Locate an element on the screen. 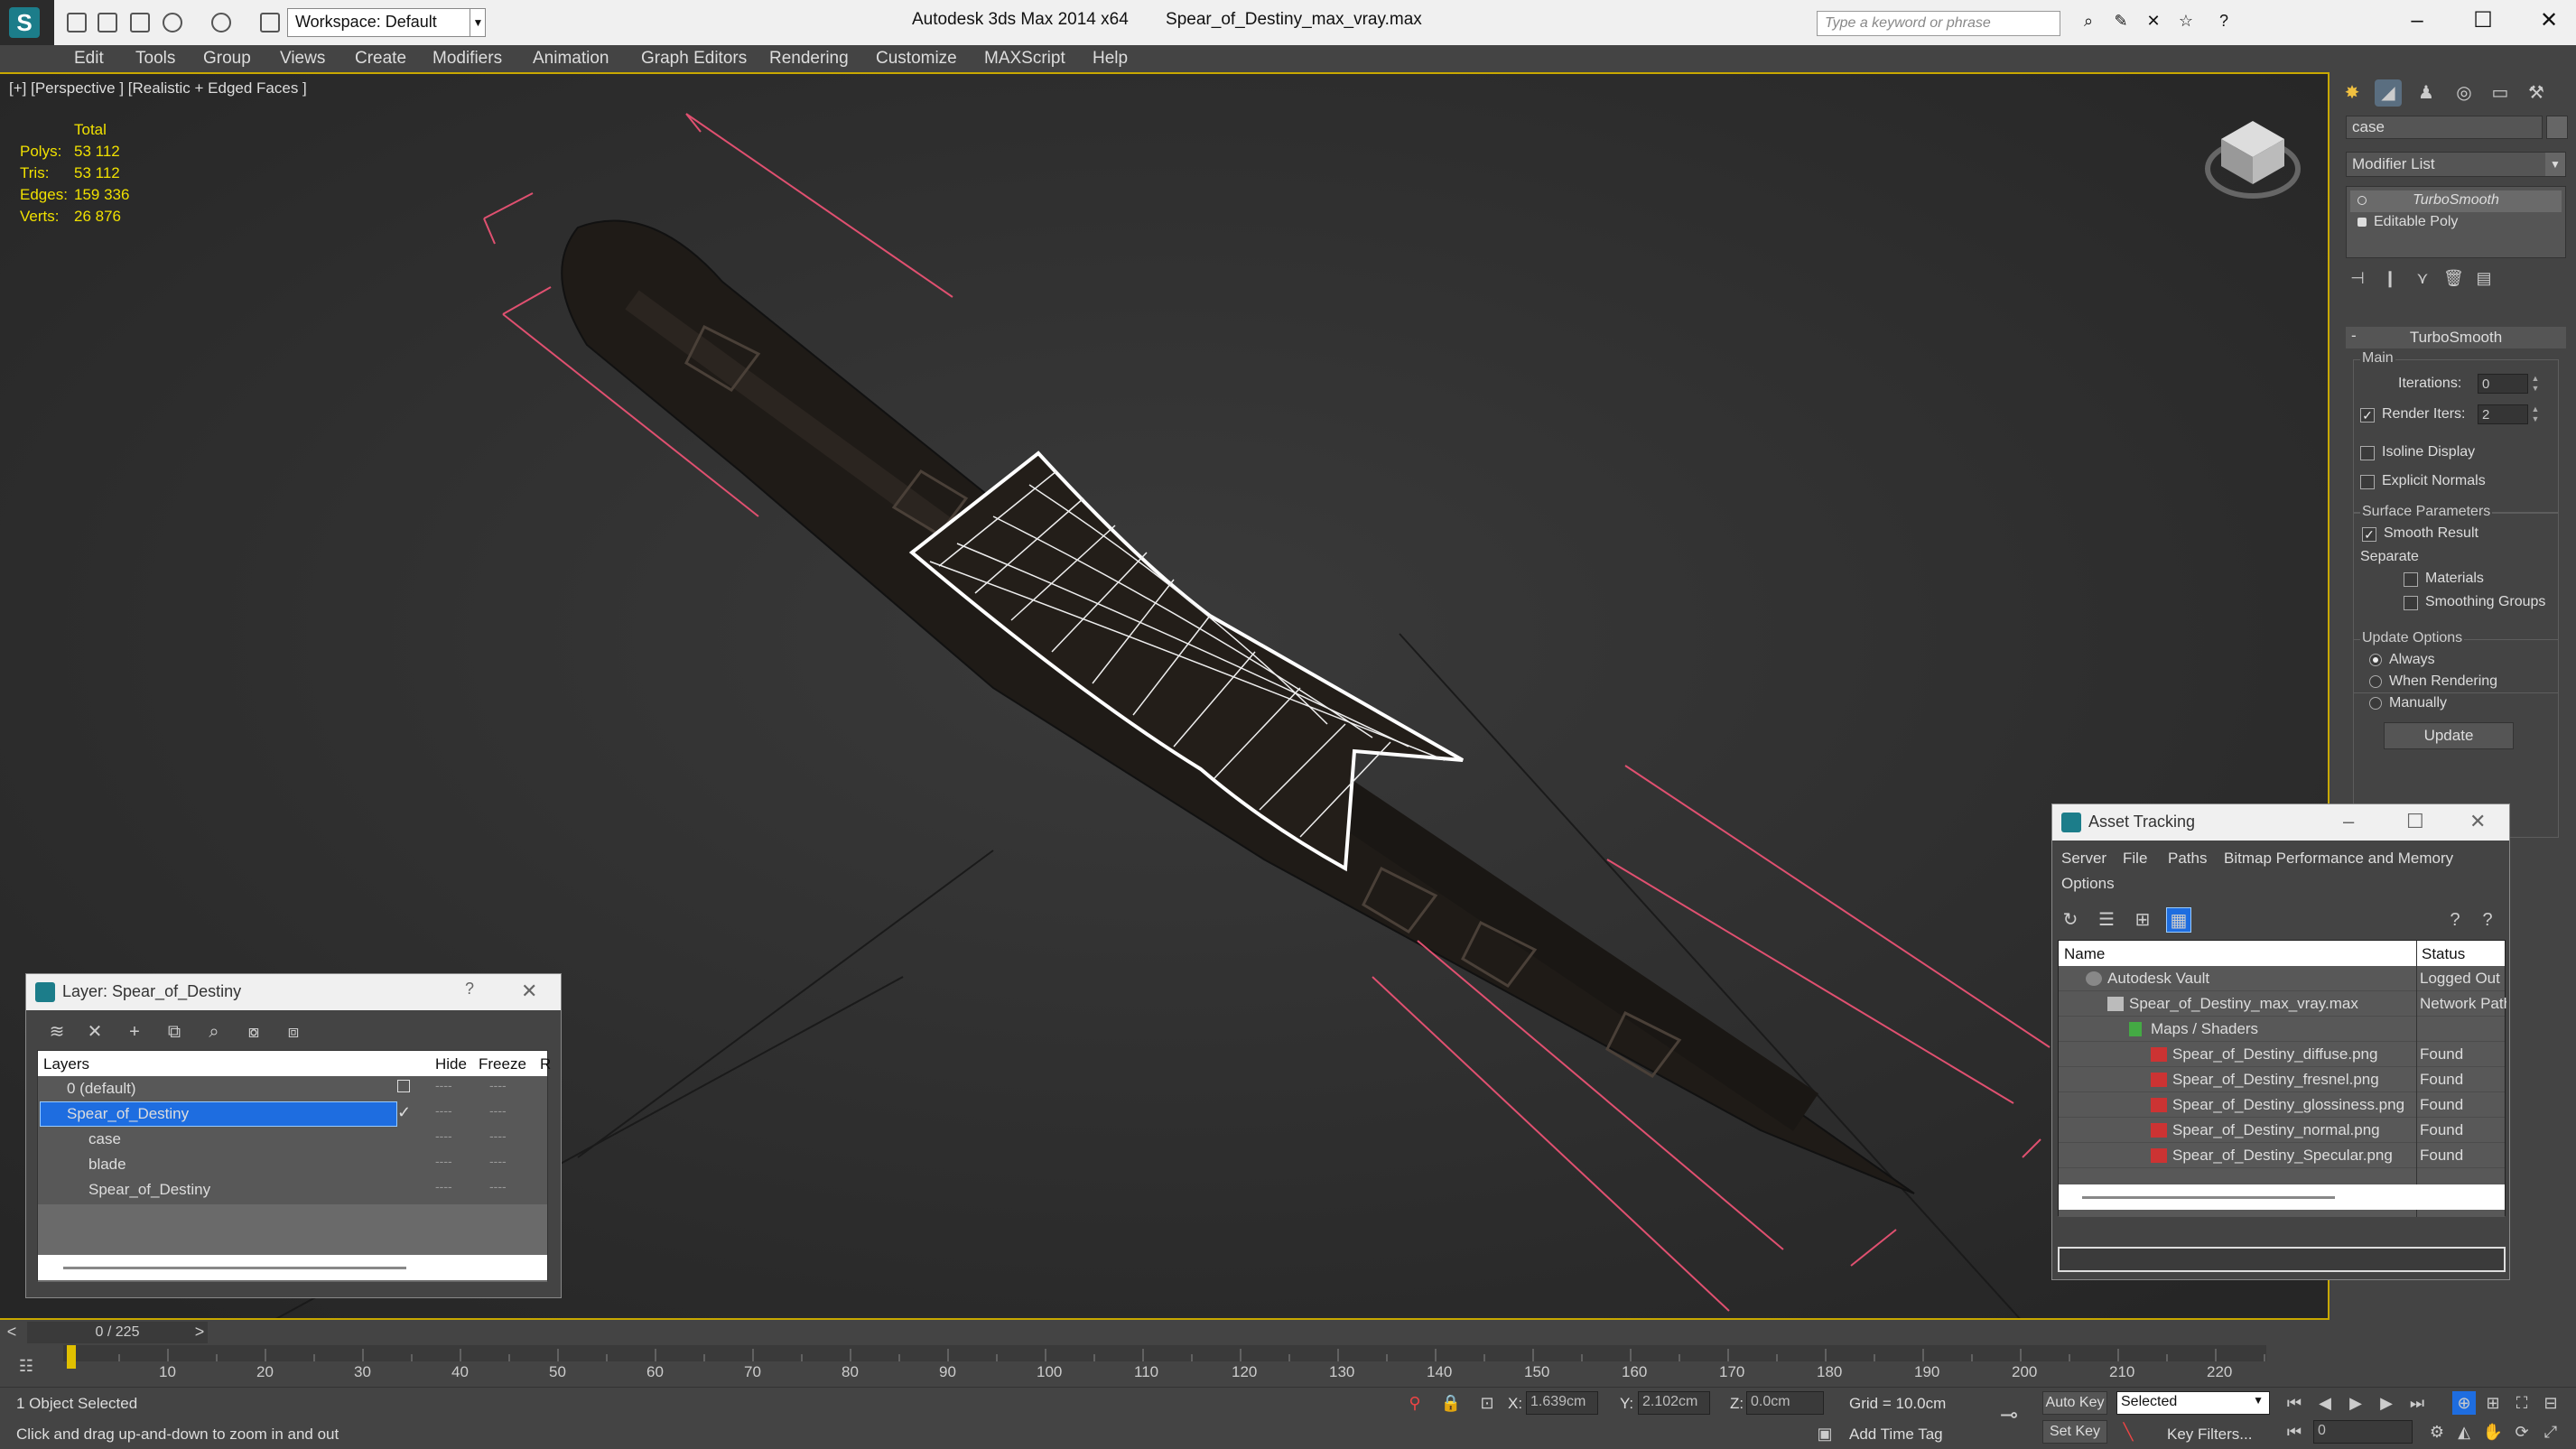 The width and height of the screenshot is (2576, 1449). goto-end-icon: ⏭ is located at coordinates (2417, 1403).